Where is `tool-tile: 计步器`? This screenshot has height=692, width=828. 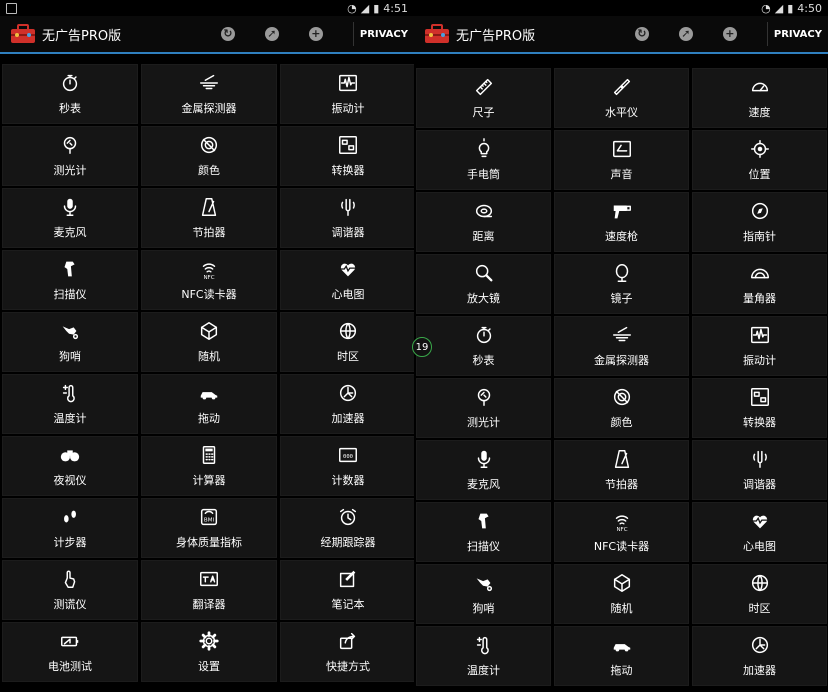 tool-tile: 计步器 is located at coordinates (70, 528).